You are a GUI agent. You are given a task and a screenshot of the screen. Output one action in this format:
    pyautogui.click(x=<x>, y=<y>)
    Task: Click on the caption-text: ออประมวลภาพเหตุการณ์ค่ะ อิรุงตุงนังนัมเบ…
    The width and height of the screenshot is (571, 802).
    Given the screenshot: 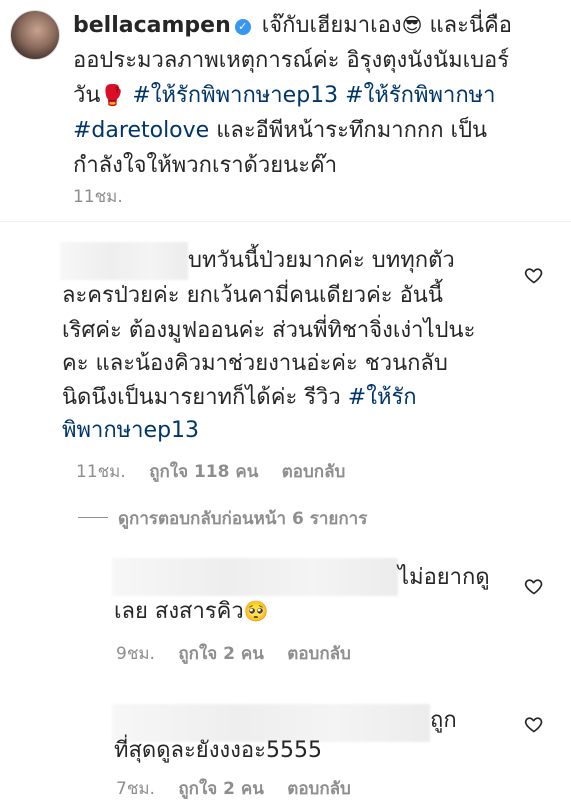 What is the action you would take?
    pyautogui.click(x=291, y=60)
    